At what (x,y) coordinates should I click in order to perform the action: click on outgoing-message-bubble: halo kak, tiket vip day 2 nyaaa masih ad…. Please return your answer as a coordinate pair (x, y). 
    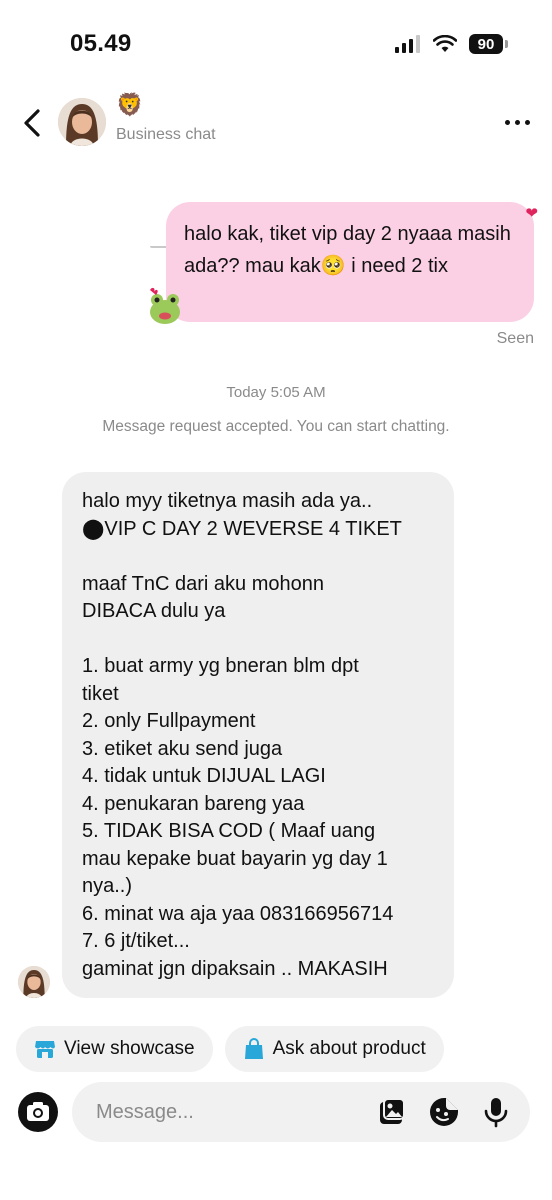
    Looking at the image, I should click on (350, 262).